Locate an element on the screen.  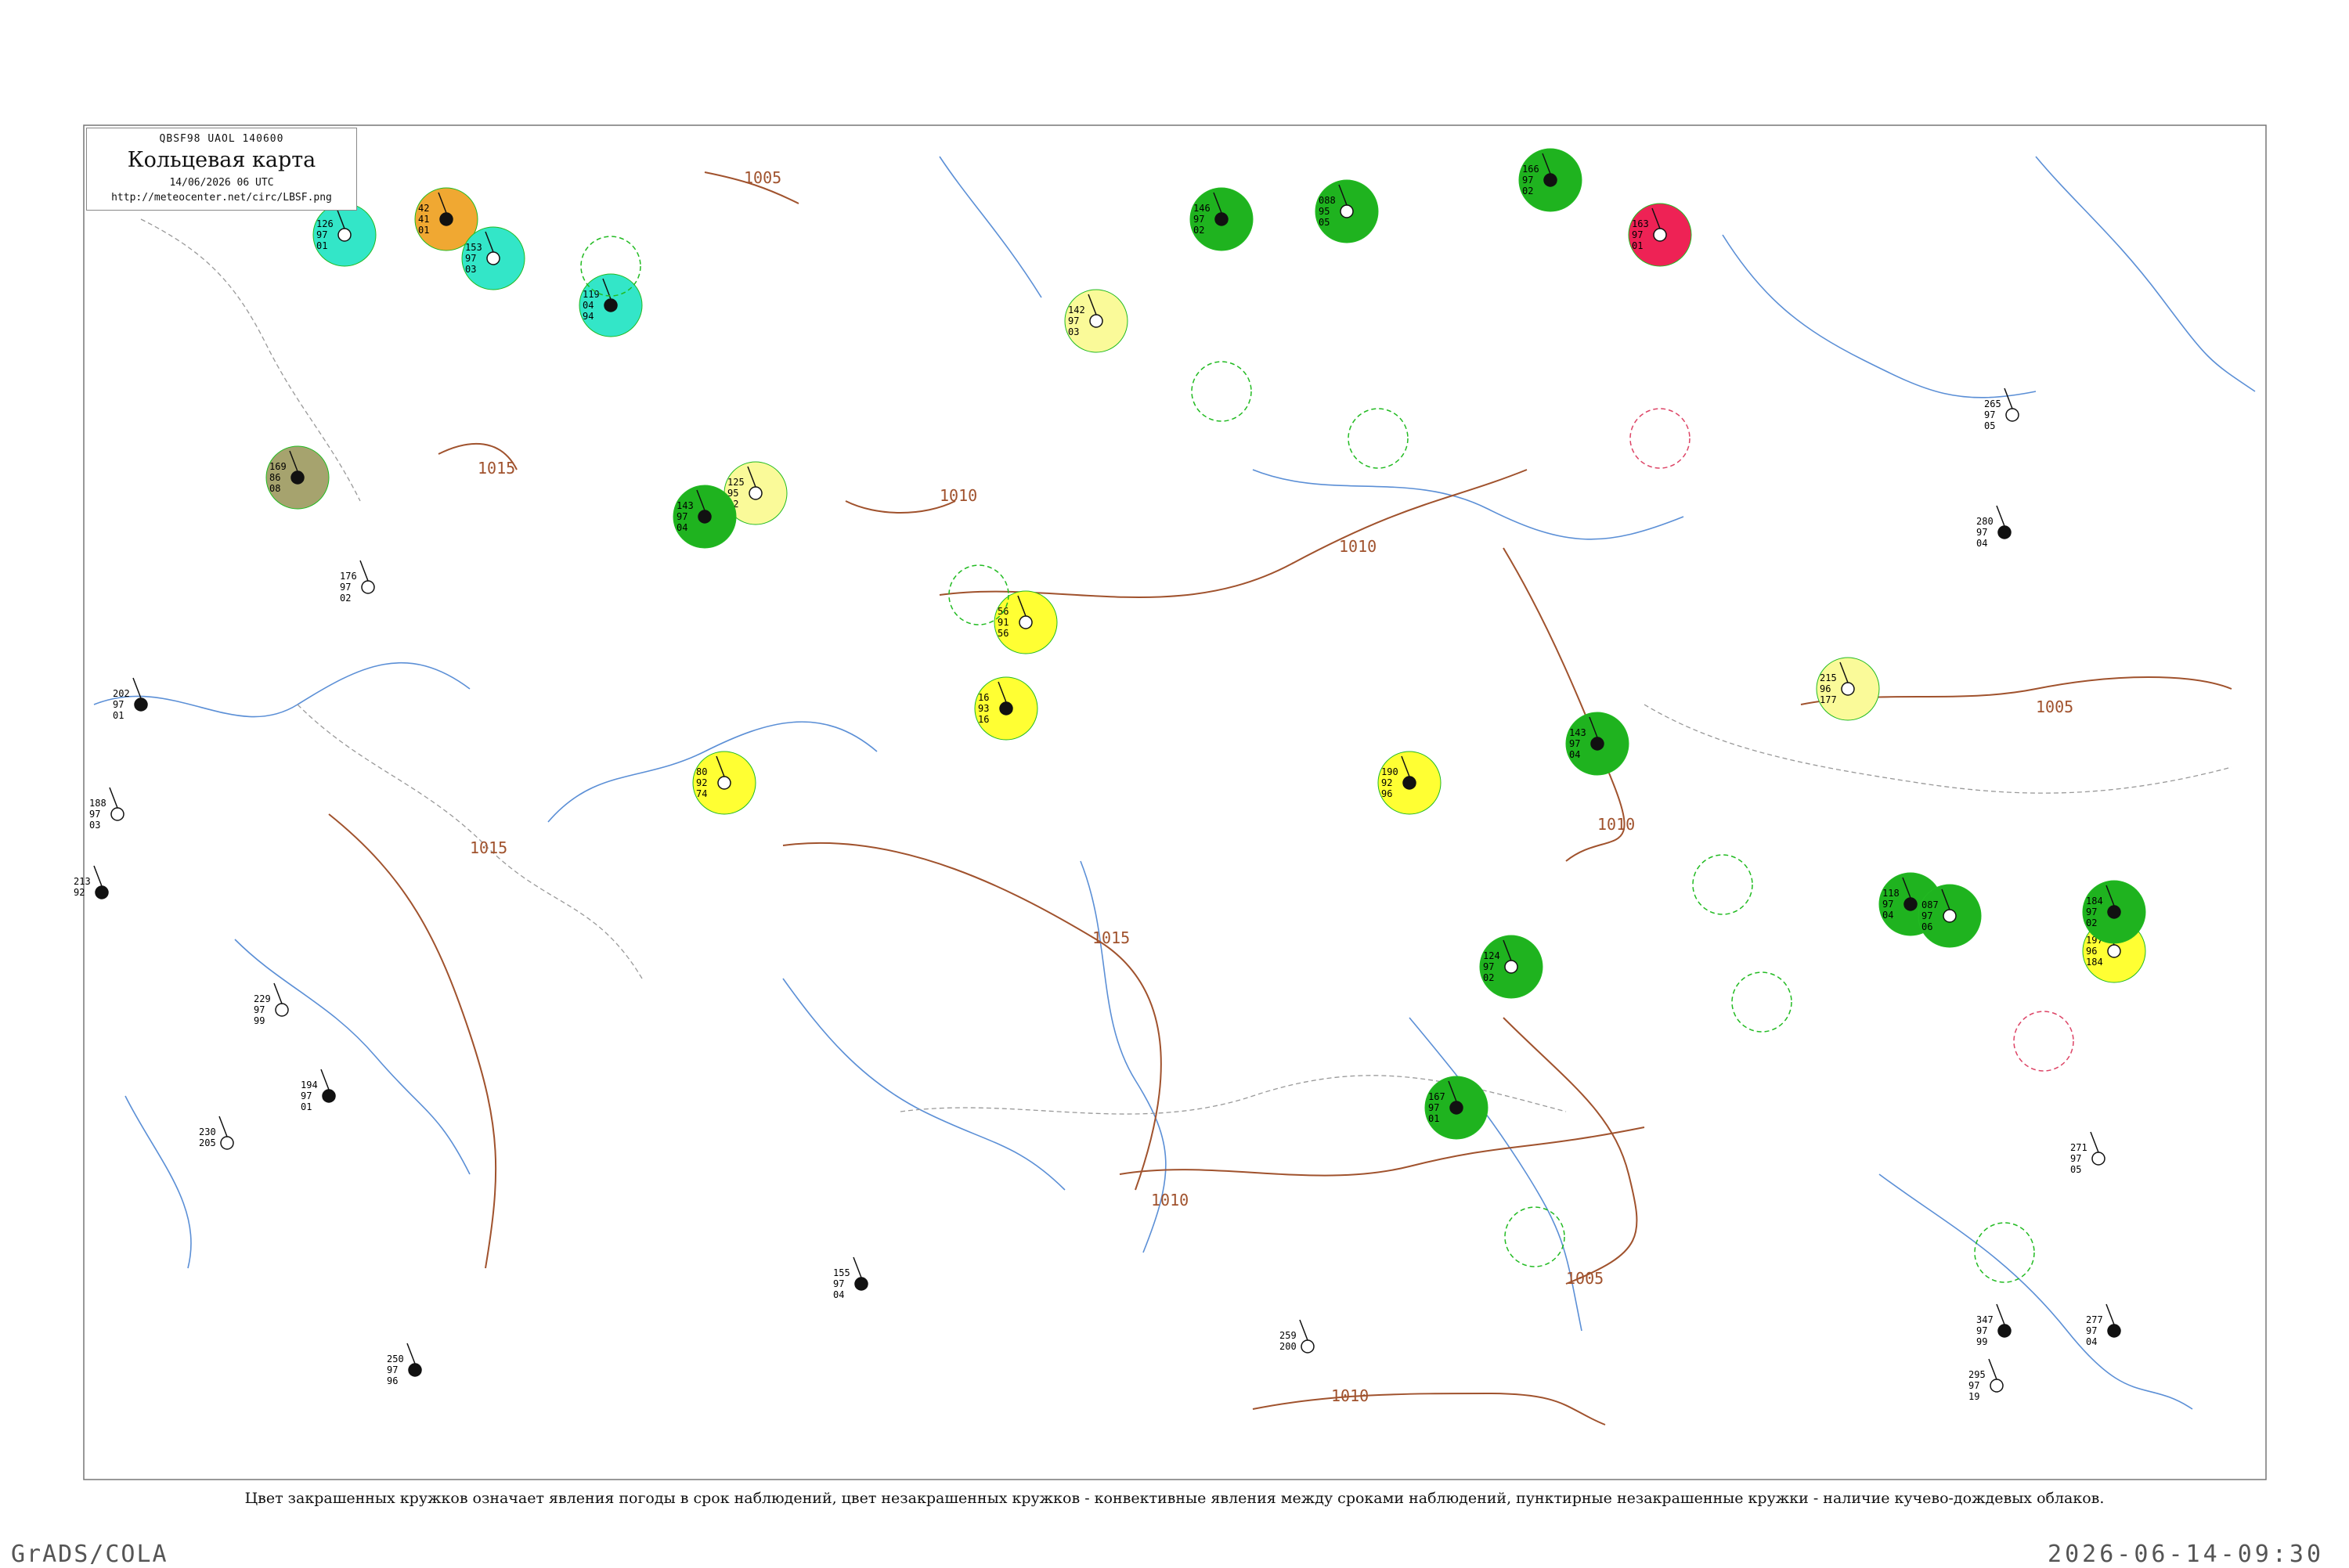
station-model: 1909296 is located at coordinates (1410, 783).